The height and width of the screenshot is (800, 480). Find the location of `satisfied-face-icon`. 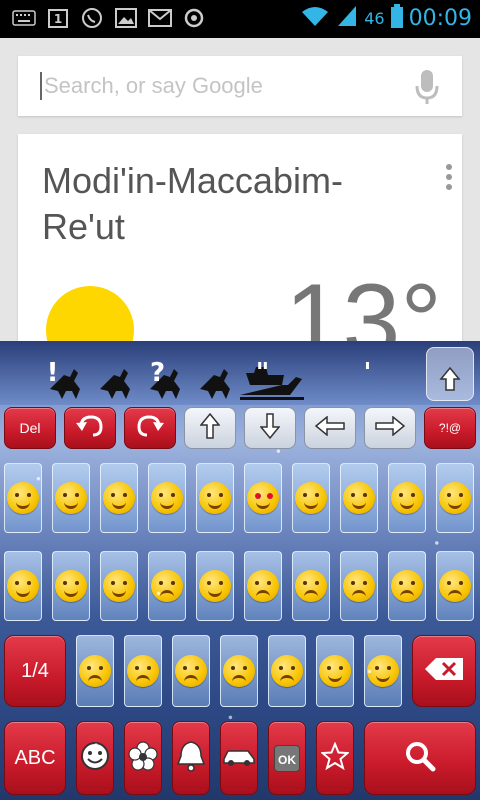

satisfied-face-icon is located at coordinates (455, 498).